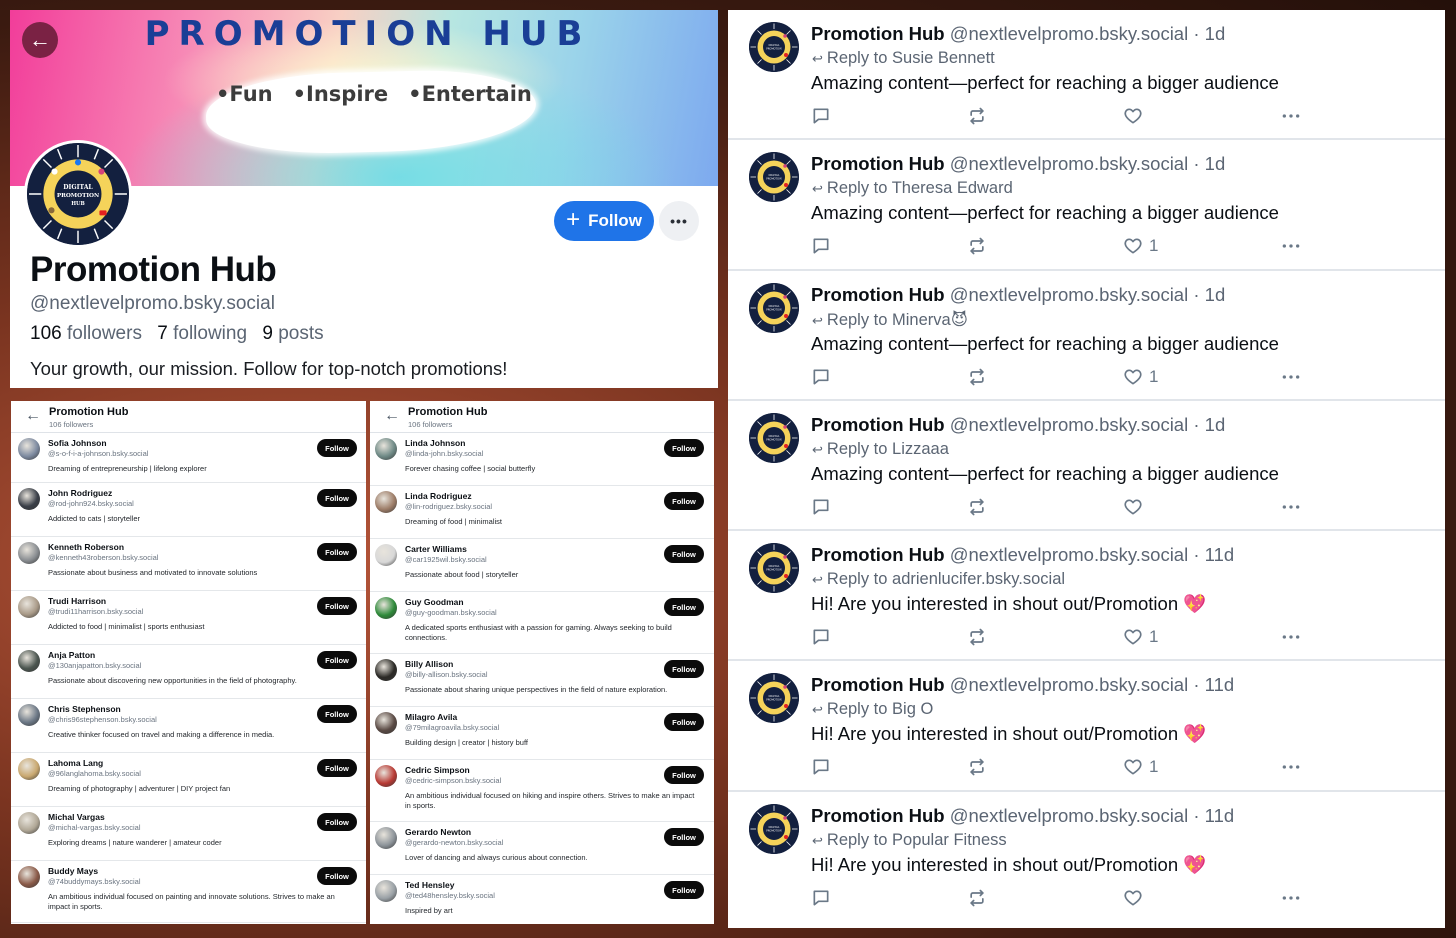 The image size is (1456, 938). Describe the element at coordinates (78, 194) in the screenshot. I see `profile-avatar: DIGITAL PROMOTION HUB` at that location.